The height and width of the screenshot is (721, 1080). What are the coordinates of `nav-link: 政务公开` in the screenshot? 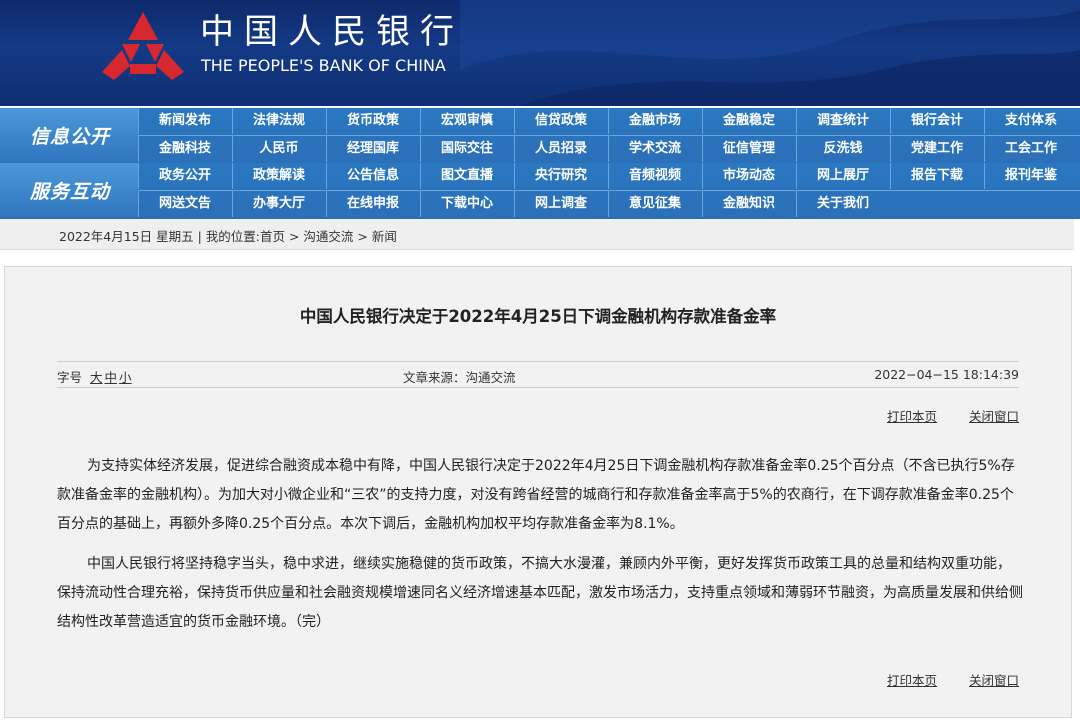 It's located at (184, 176).